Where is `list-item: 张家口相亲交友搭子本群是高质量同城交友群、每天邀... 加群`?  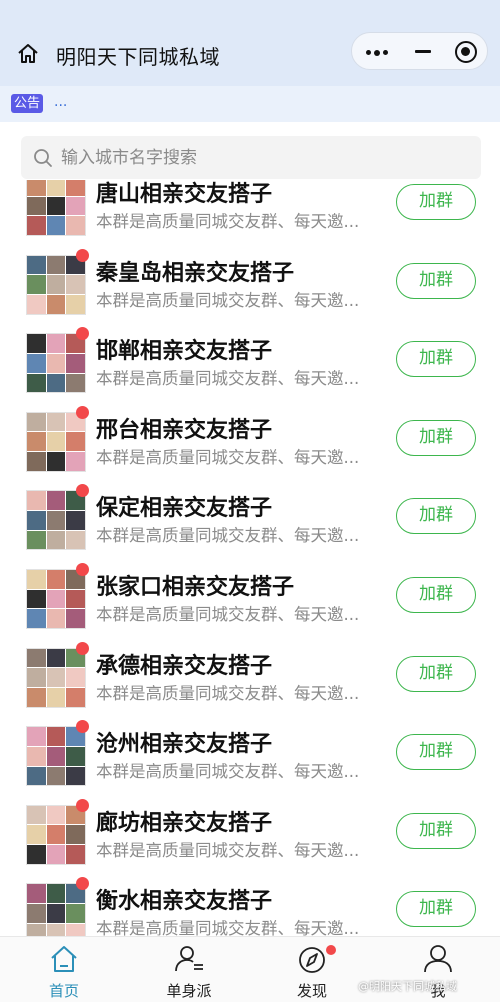 list-item: 张家口相亲交友搭子本群是高质量同城交友群、每天邀... 加群 is located at coordinates (250, 602).